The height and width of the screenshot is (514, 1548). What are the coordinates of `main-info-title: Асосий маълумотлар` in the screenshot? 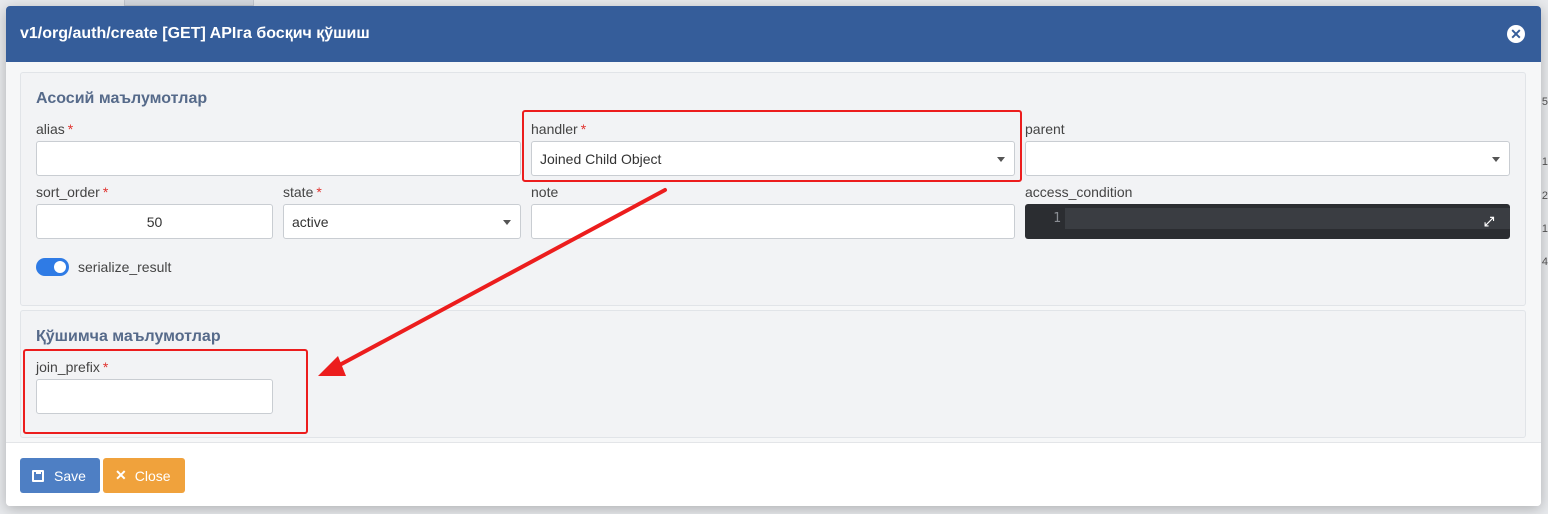 It's located at (122, 98).